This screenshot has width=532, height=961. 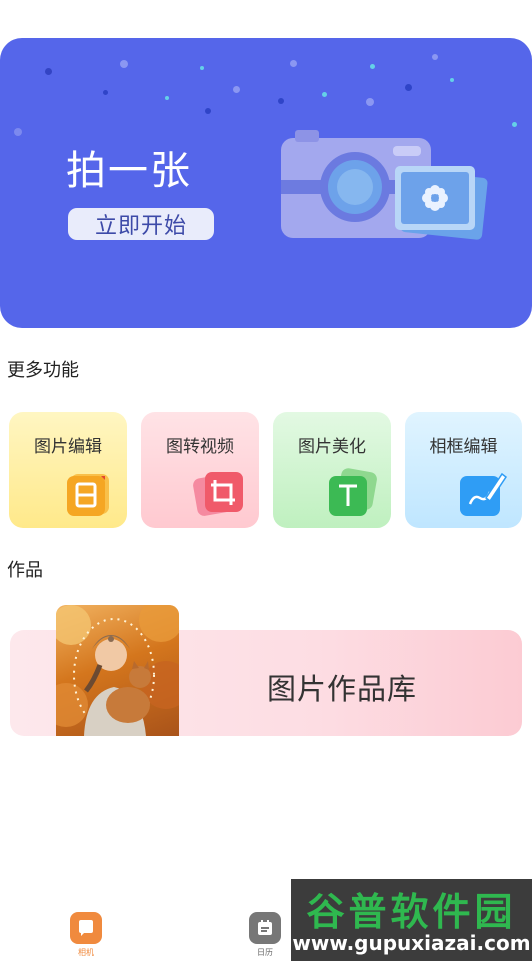 I want to click on feature-card-label: 图片编辑, so click(x=68, y=447).